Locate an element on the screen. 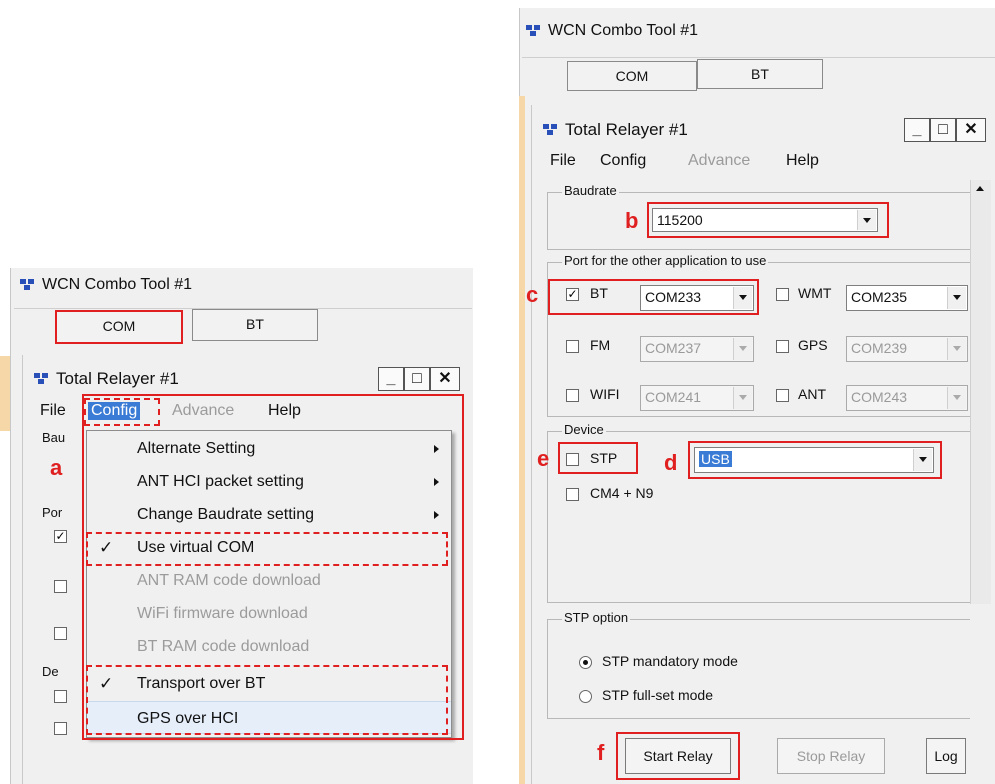 The image size is (995, 784). right-menu-config: Config is located at coordinates (623, 161).